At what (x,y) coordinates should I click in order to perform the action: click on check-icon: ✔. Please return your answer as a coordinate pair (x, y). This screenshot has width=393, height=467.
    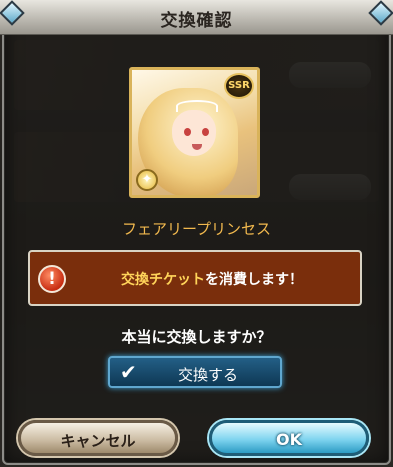
    Looking at the image, I should click on (128, 372).